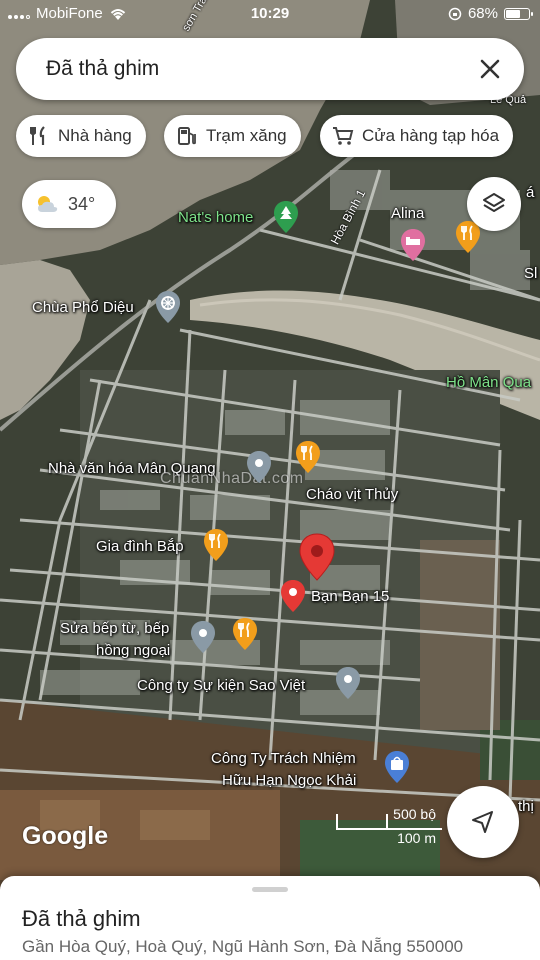  I want to click on layers-icon, so click(494, 202).